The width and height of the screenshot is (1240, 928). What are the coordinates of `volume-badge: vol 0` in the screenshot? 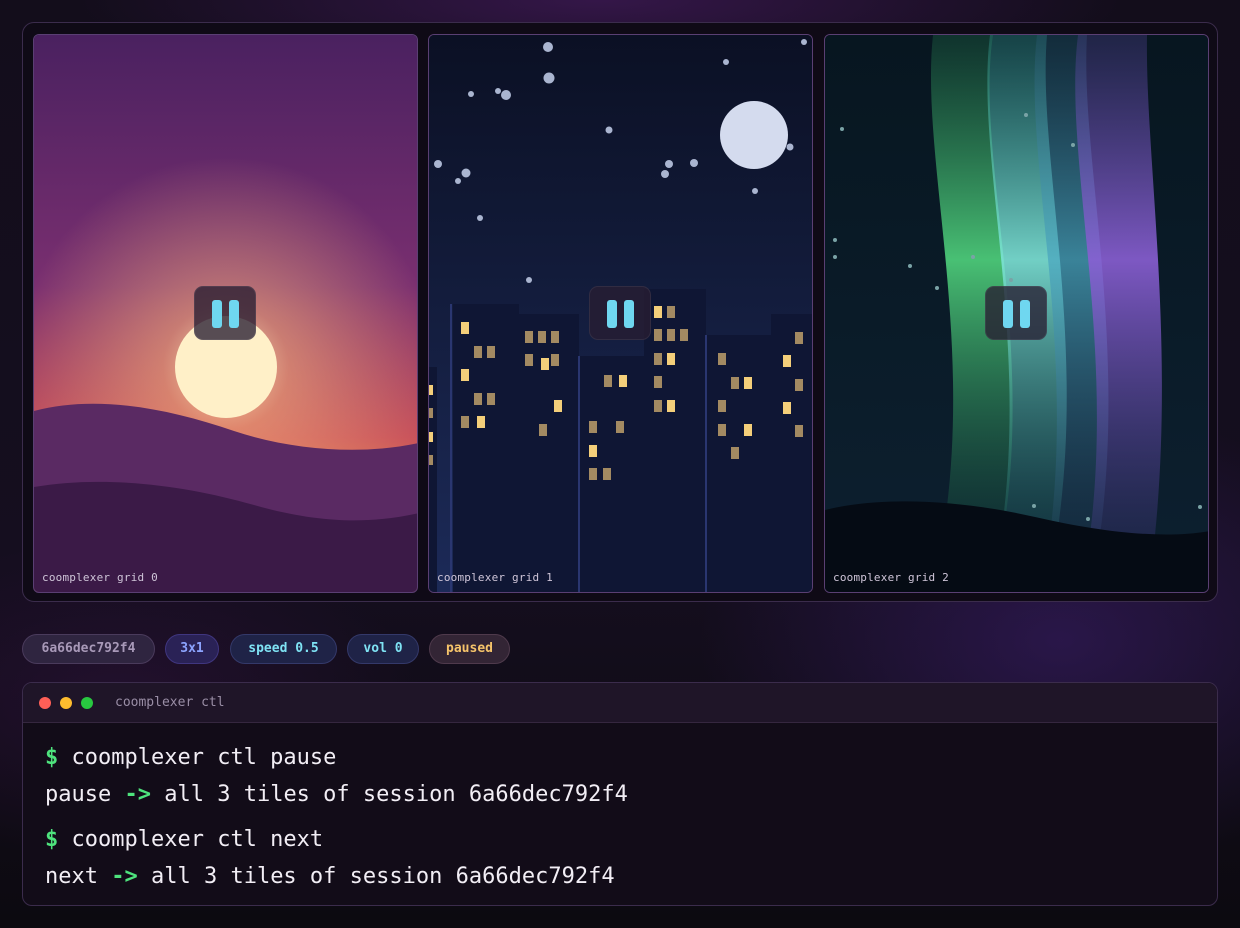 It's located at (383, 649).